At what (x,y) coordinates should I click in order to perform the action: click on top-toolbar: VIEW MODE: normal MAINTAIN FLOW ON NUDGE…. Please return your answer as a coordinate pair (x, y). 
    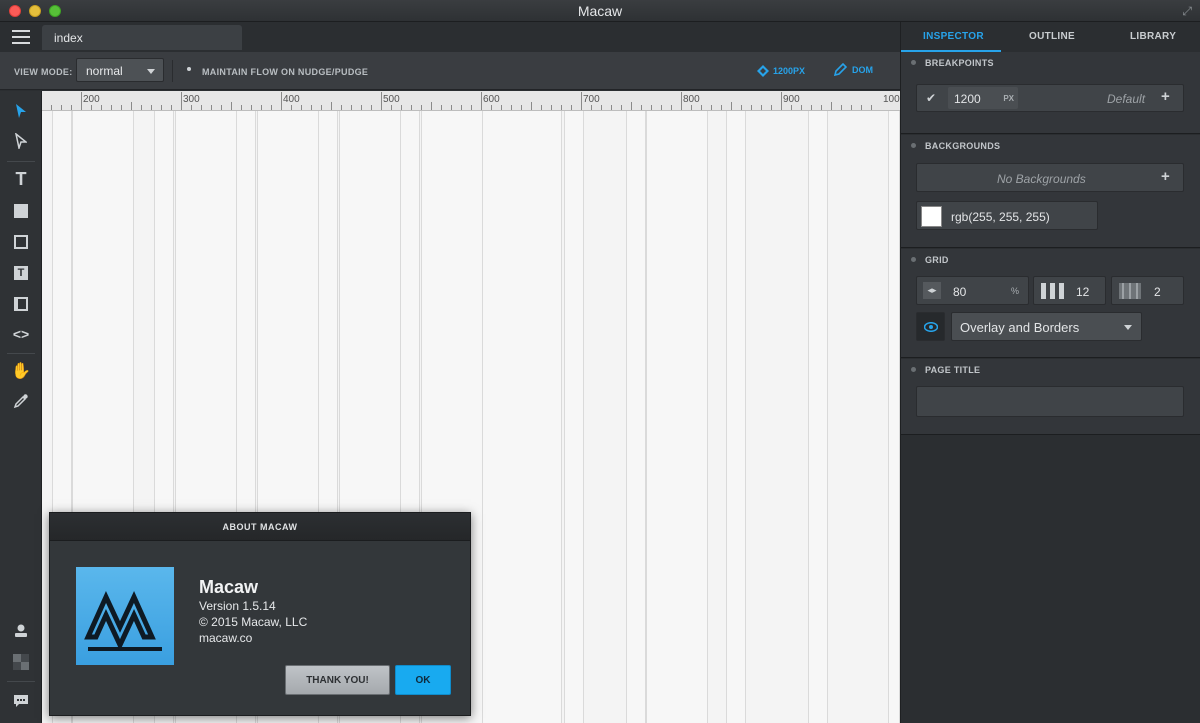
    Looking at the image, I should click on (450, 71).